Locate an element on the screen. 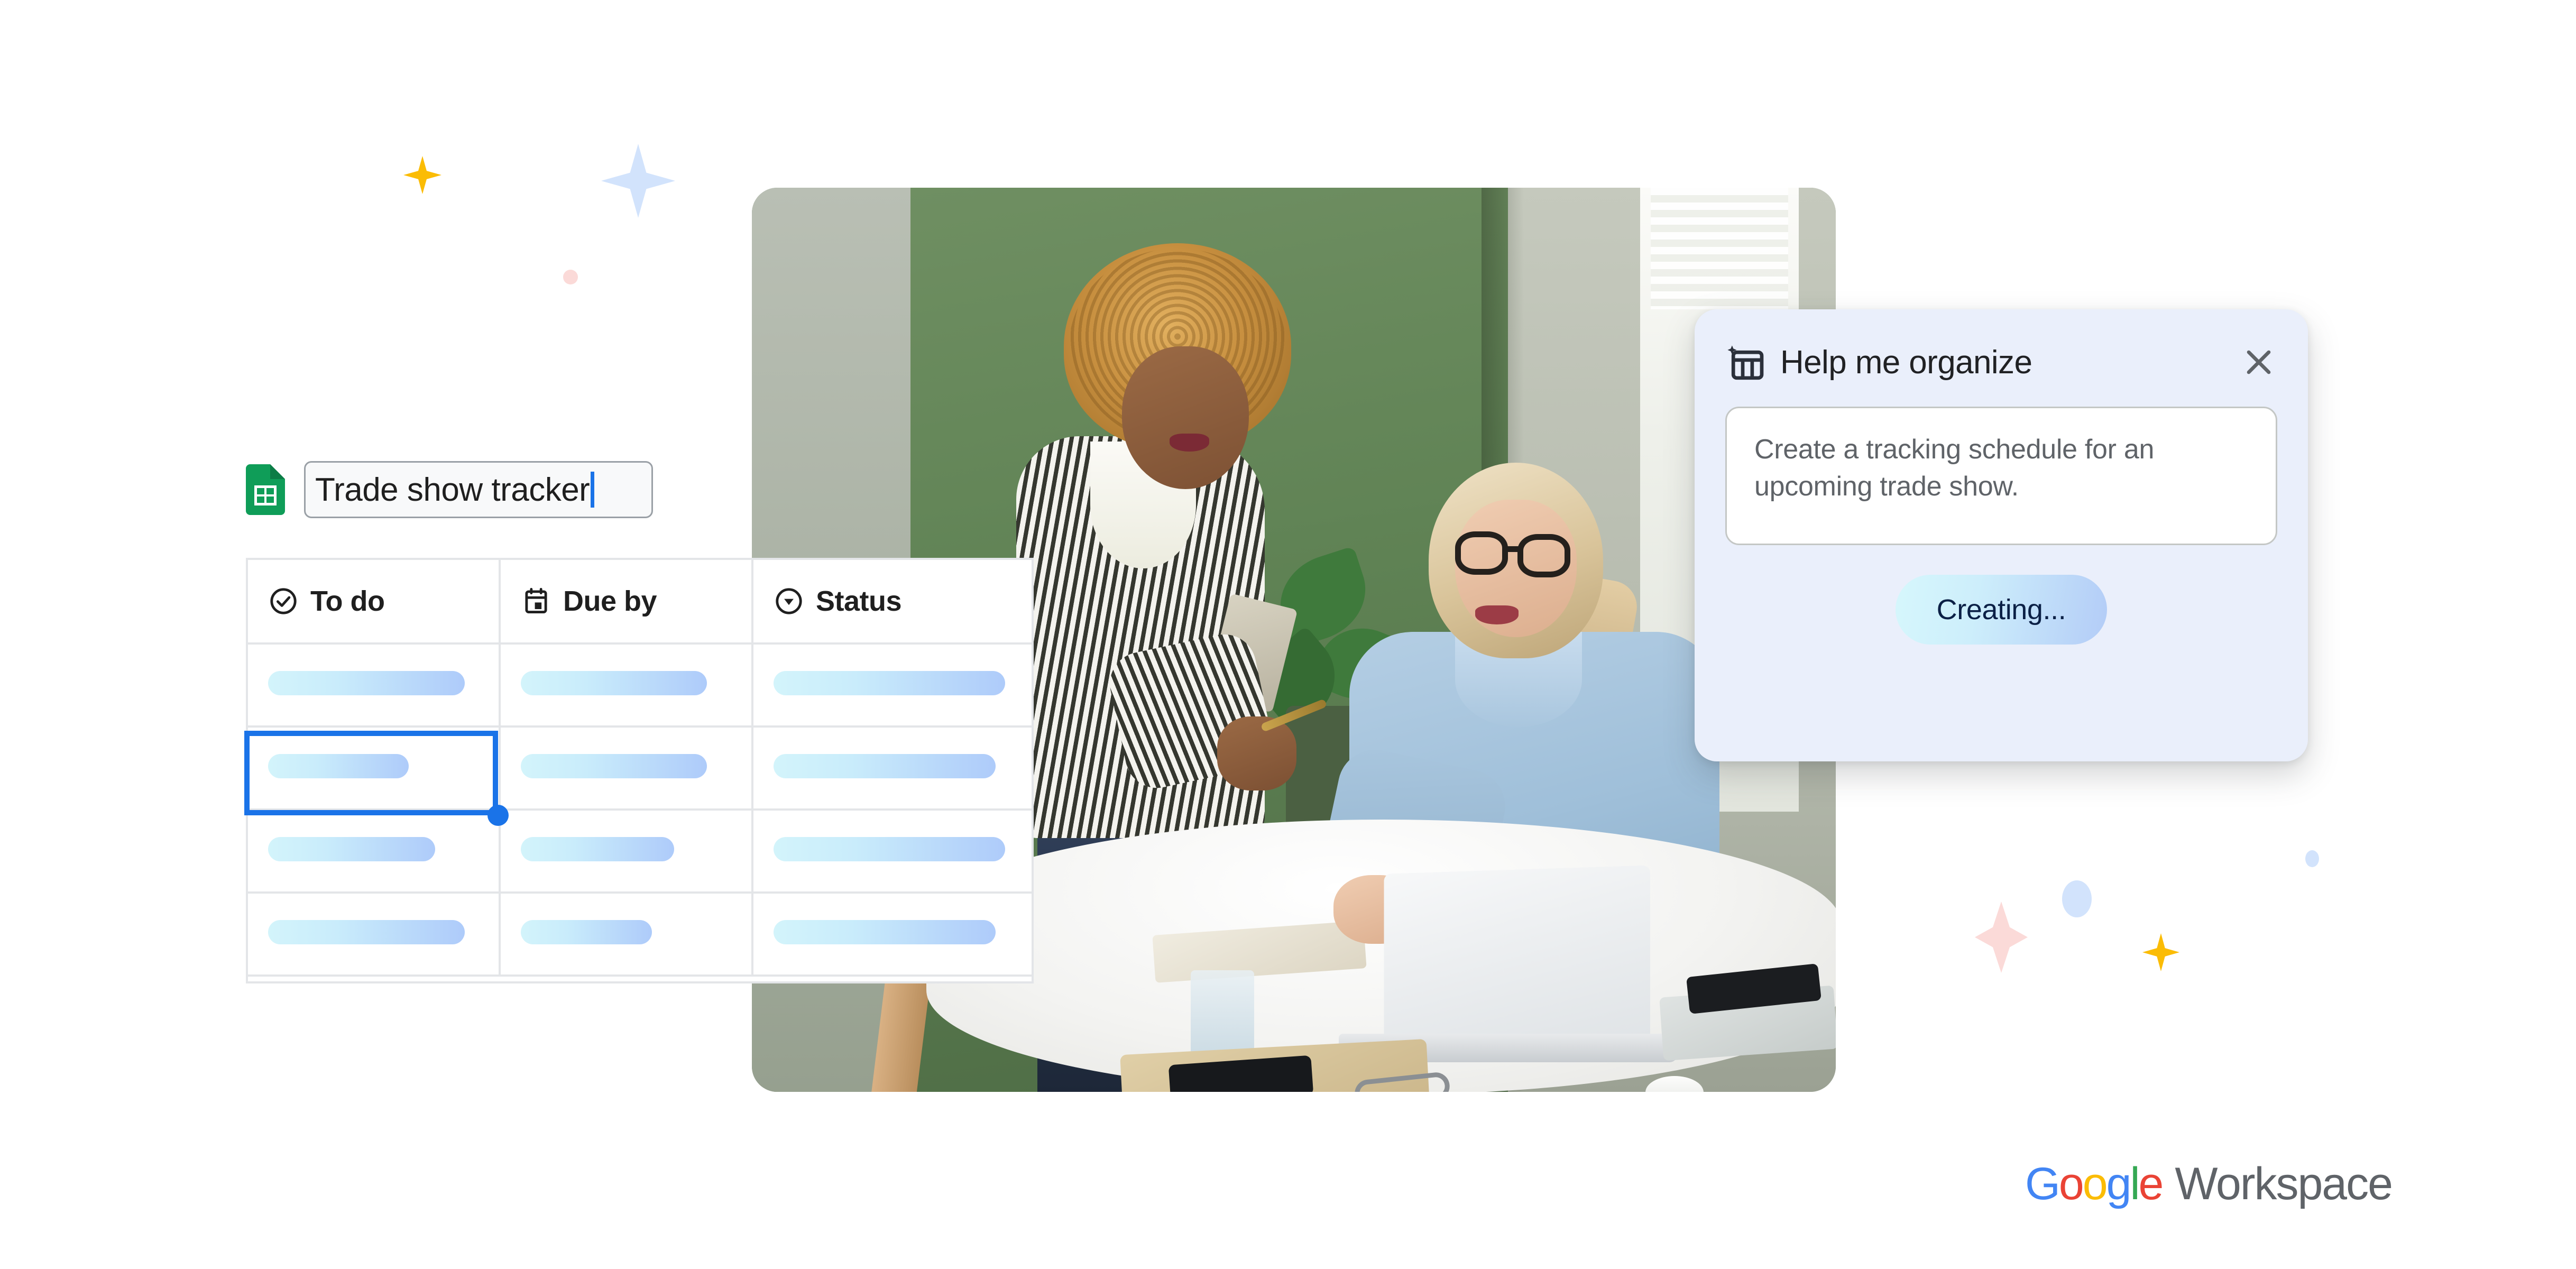 Image resolution: width=2576 pixels, height=1269 pixels. panel-header: Help me organize is located at coordinates (2001, 363).